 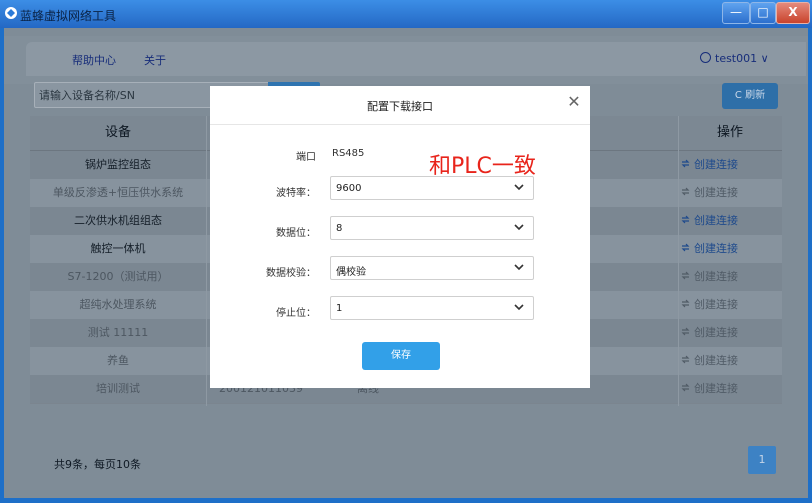 I want to click on window-title: 蓝蜂虚拟网络工具, so click(x=68, y=16).